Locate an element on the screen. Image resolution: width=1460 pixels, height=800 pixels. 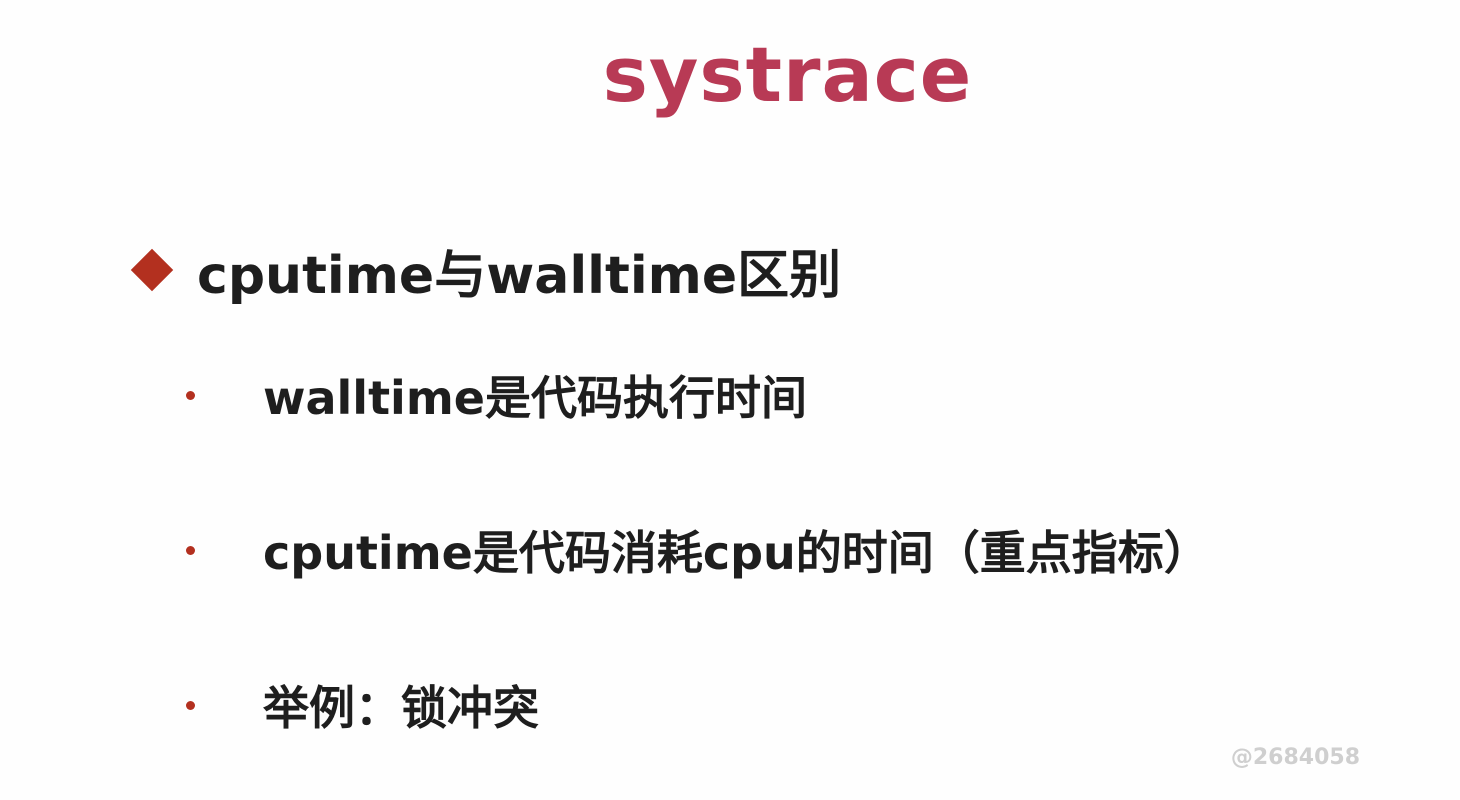
bullet-text: 举例：锁冲突 is located at coordinates (401, 708).